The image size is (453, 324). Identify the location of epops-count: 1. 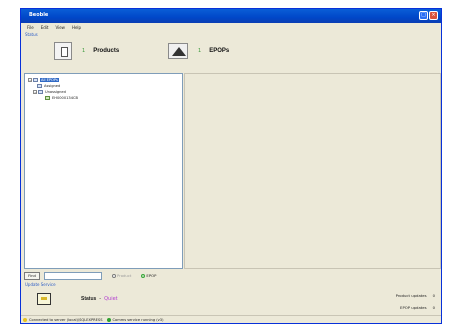
(200, 51).